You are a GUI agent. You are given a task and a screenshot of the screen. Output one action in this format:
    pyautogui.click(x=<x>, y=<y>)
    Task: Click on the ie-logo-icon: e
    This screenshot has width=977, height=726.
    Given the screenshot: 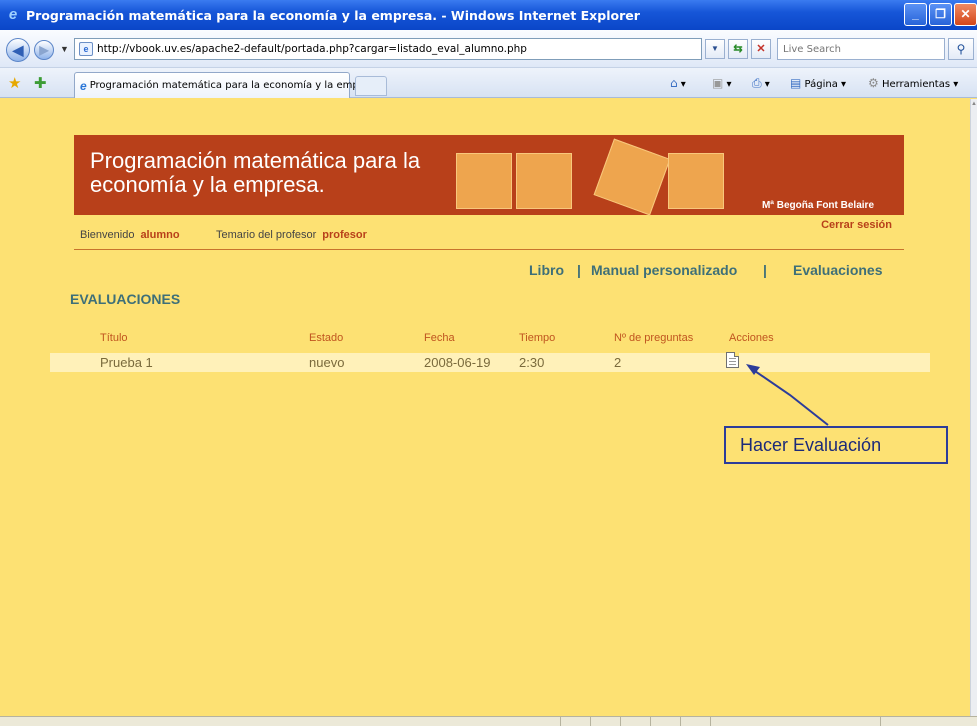 What is the action you would take?
    pyautogui.click(x=13, y=14)
    